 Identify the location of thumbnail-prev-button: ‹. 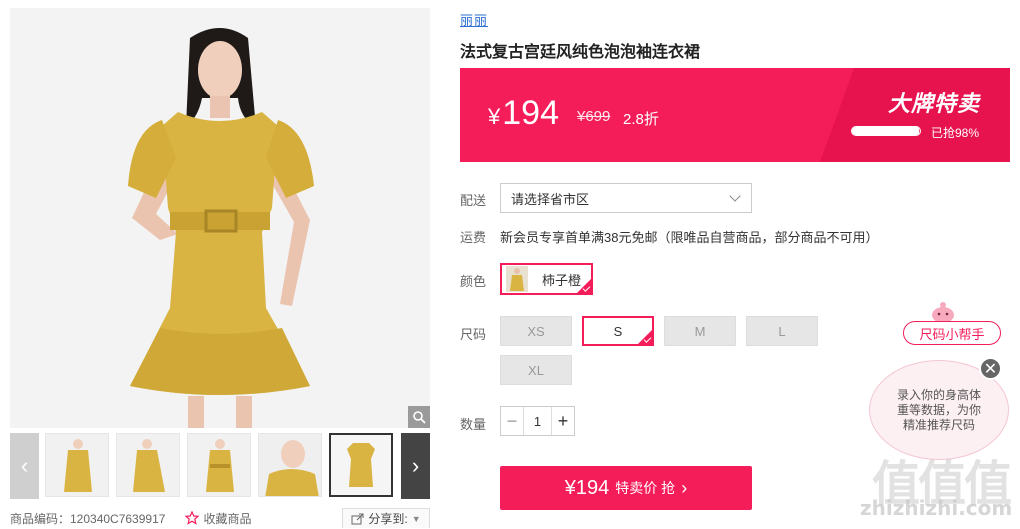
(24, 466).